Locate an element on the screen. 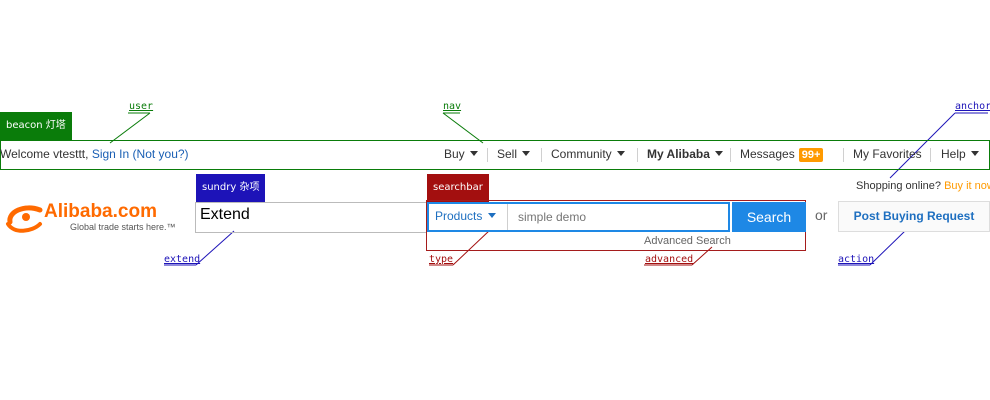 The image size is (990, 400). welcome-text: Welcome vtesttt, is located at coordinates (44, 154).